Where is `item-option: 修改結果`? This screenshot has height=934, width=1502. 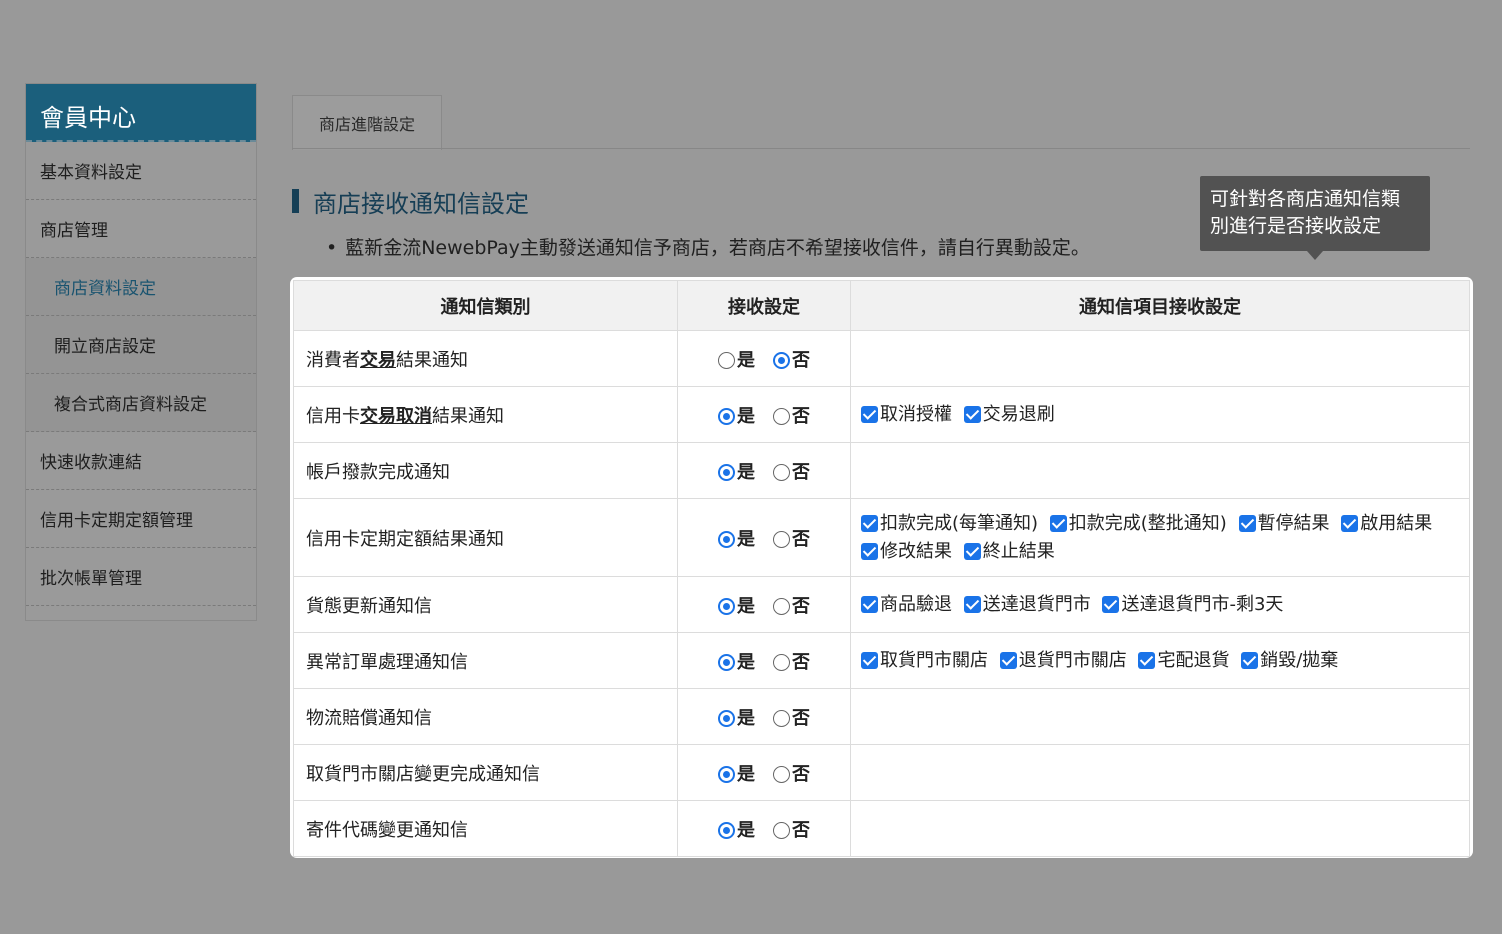 item-option: 修改結果 is located at coordinates (906, 551).